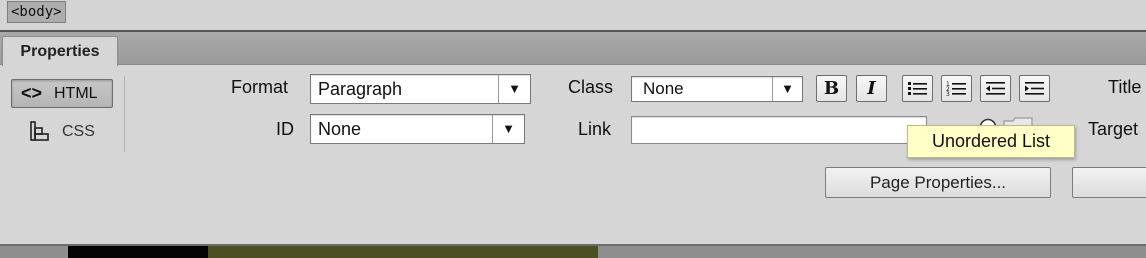 The width and height of the screenshot is (1146, 258). I want to click on title-label: Title, so click(1125, 87).